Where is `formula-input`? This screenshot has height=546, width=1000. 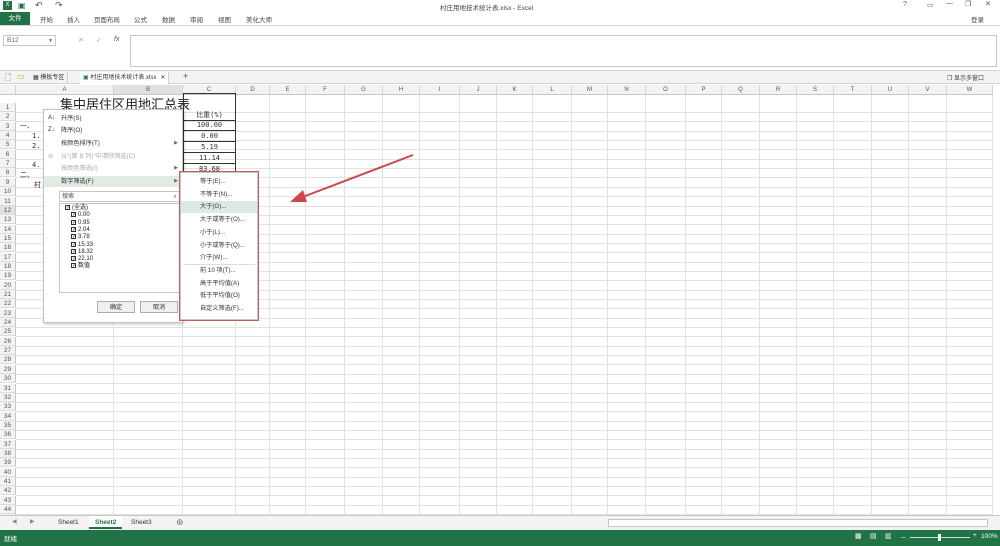 formula-input is located at coordinates (563, 51).